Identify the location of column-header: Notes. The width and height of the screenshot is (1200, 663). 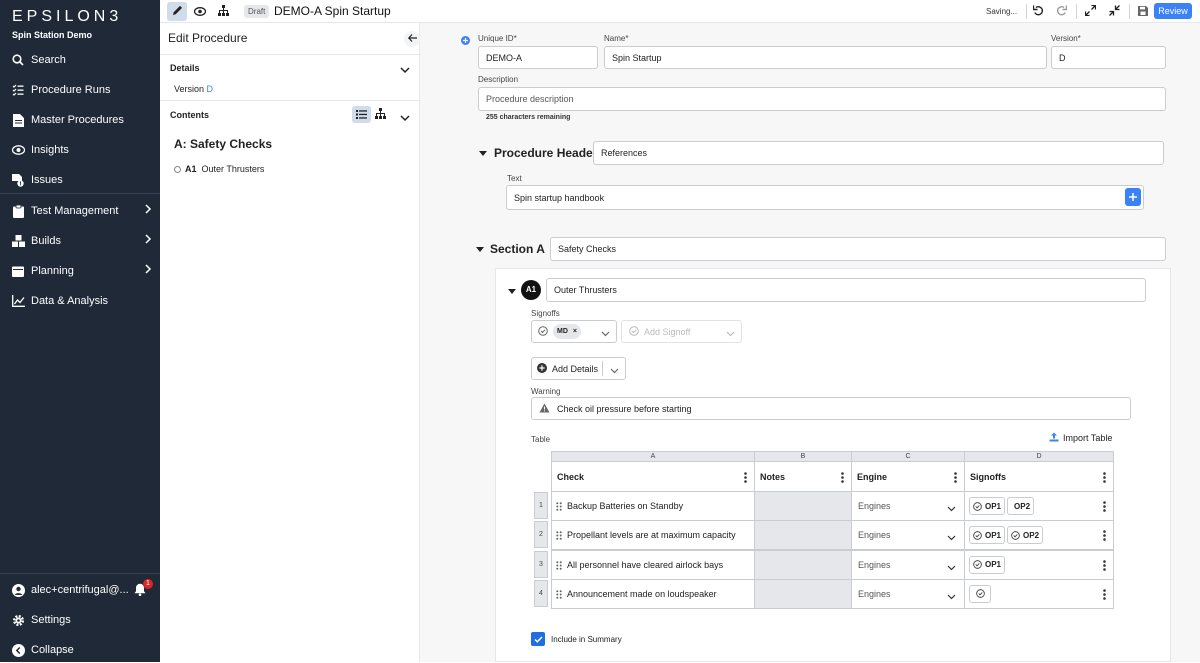
(803, 476).